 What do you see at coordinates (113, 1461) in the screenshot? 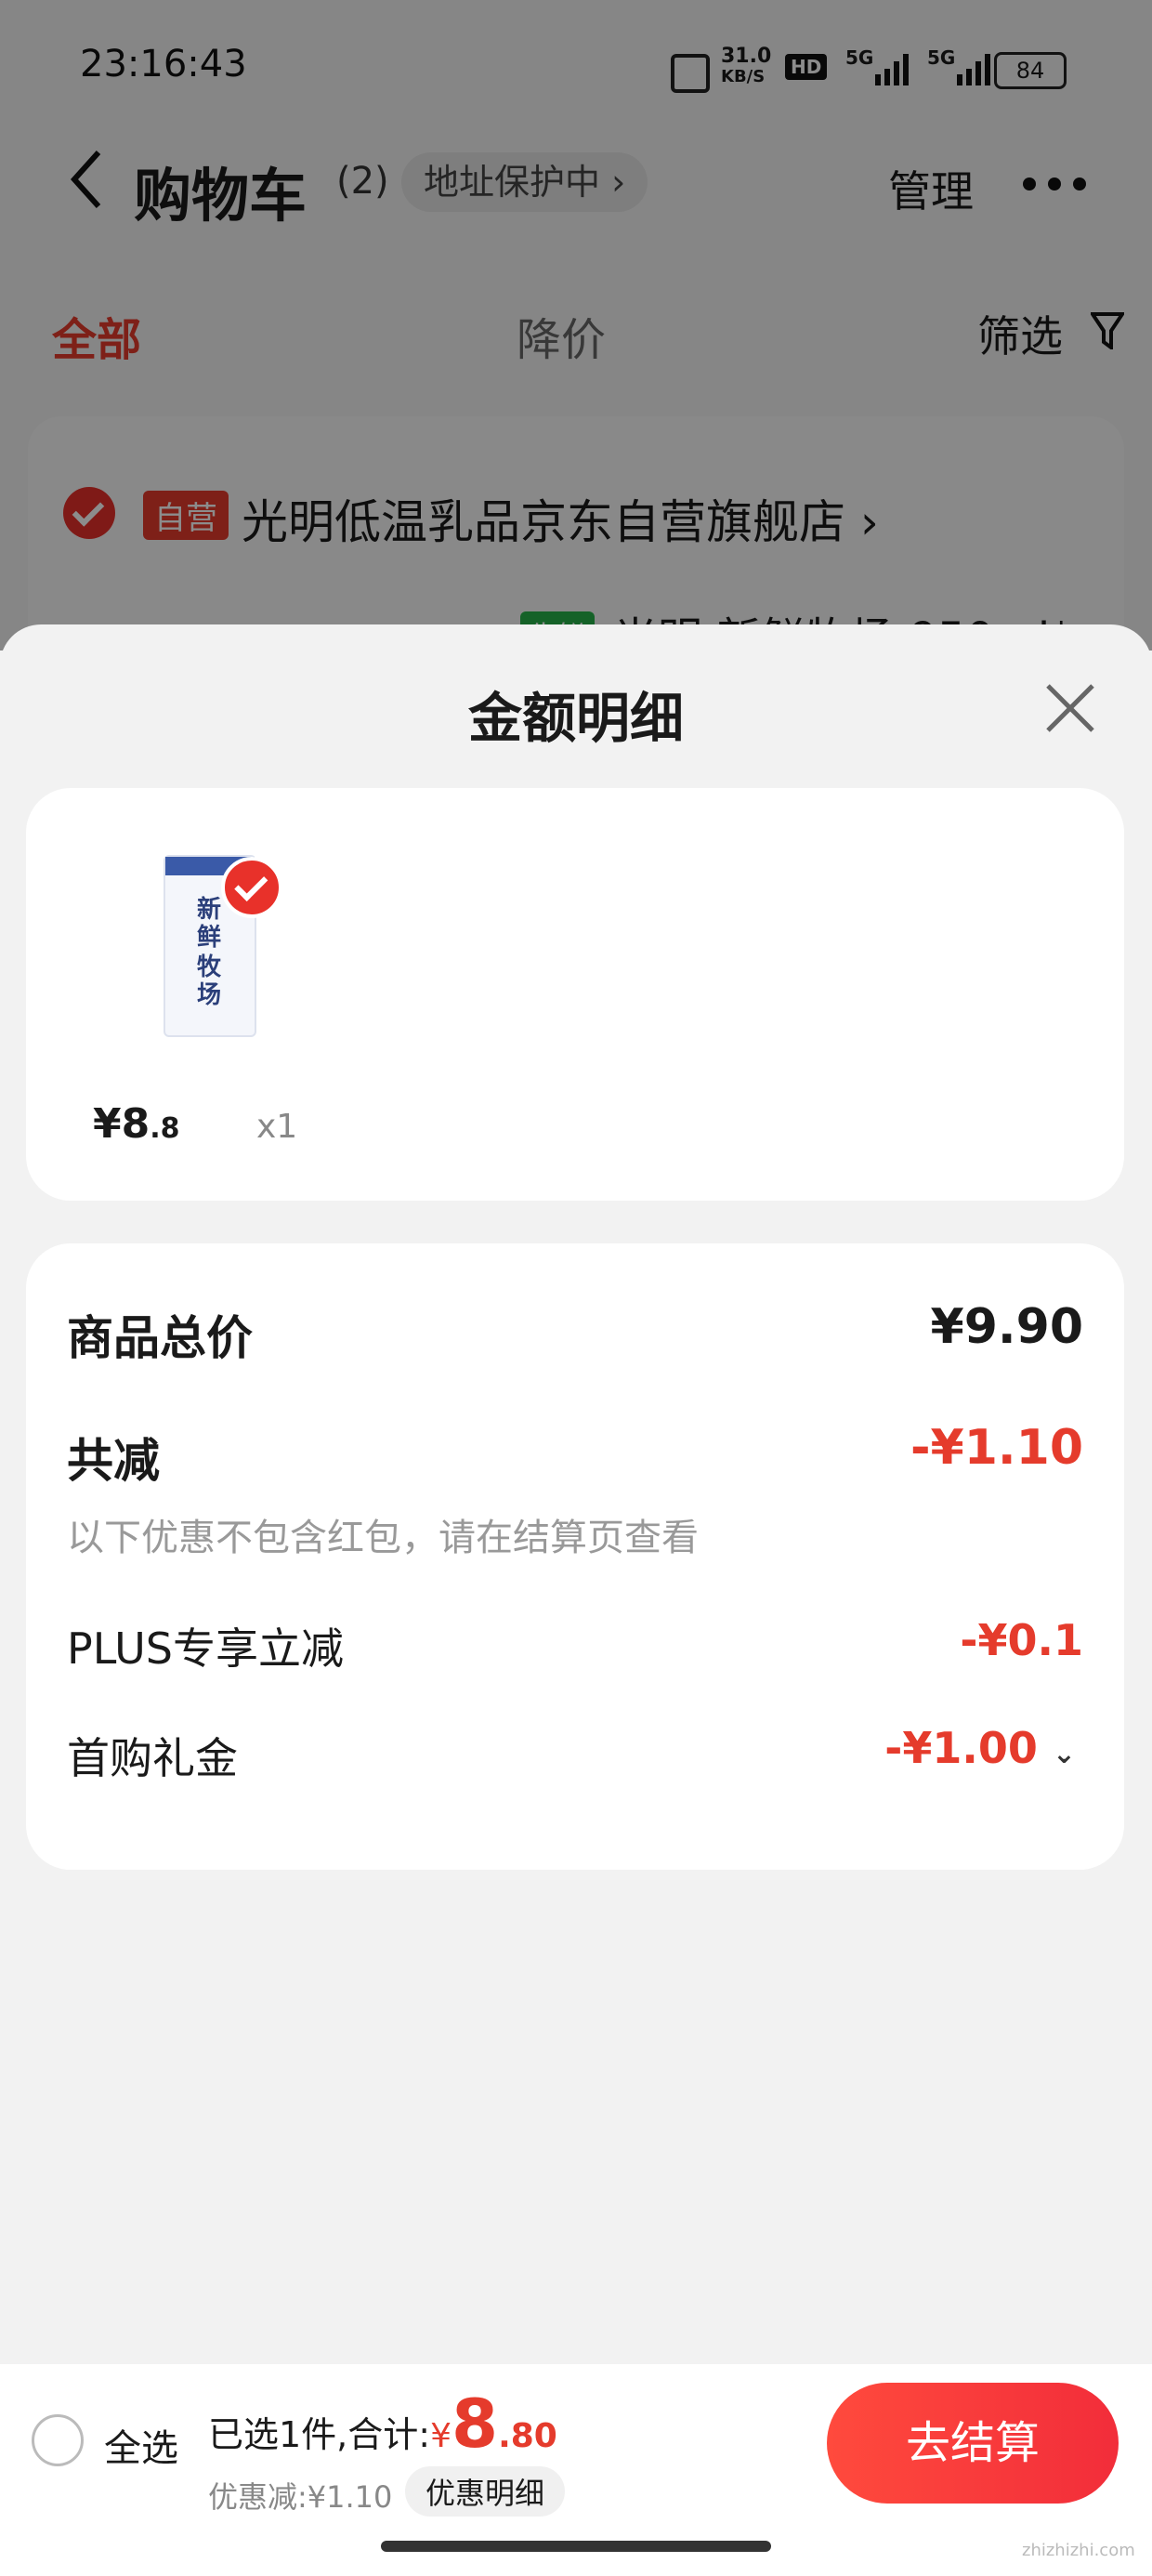
I see `reduce-label: 共减` at bounding box center [113, 1461].